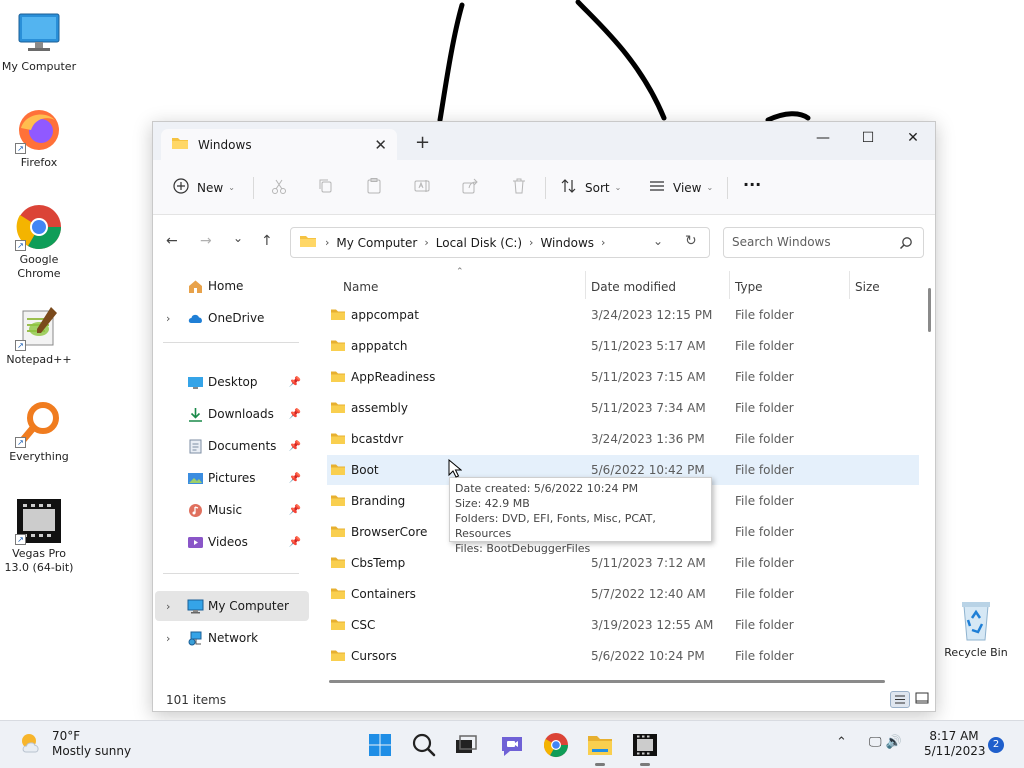 The image size is (1024, 768). Describe the element at coordinates (242, 446) in the screenshot. I see `sidebar-item-label: Documents` at that location.